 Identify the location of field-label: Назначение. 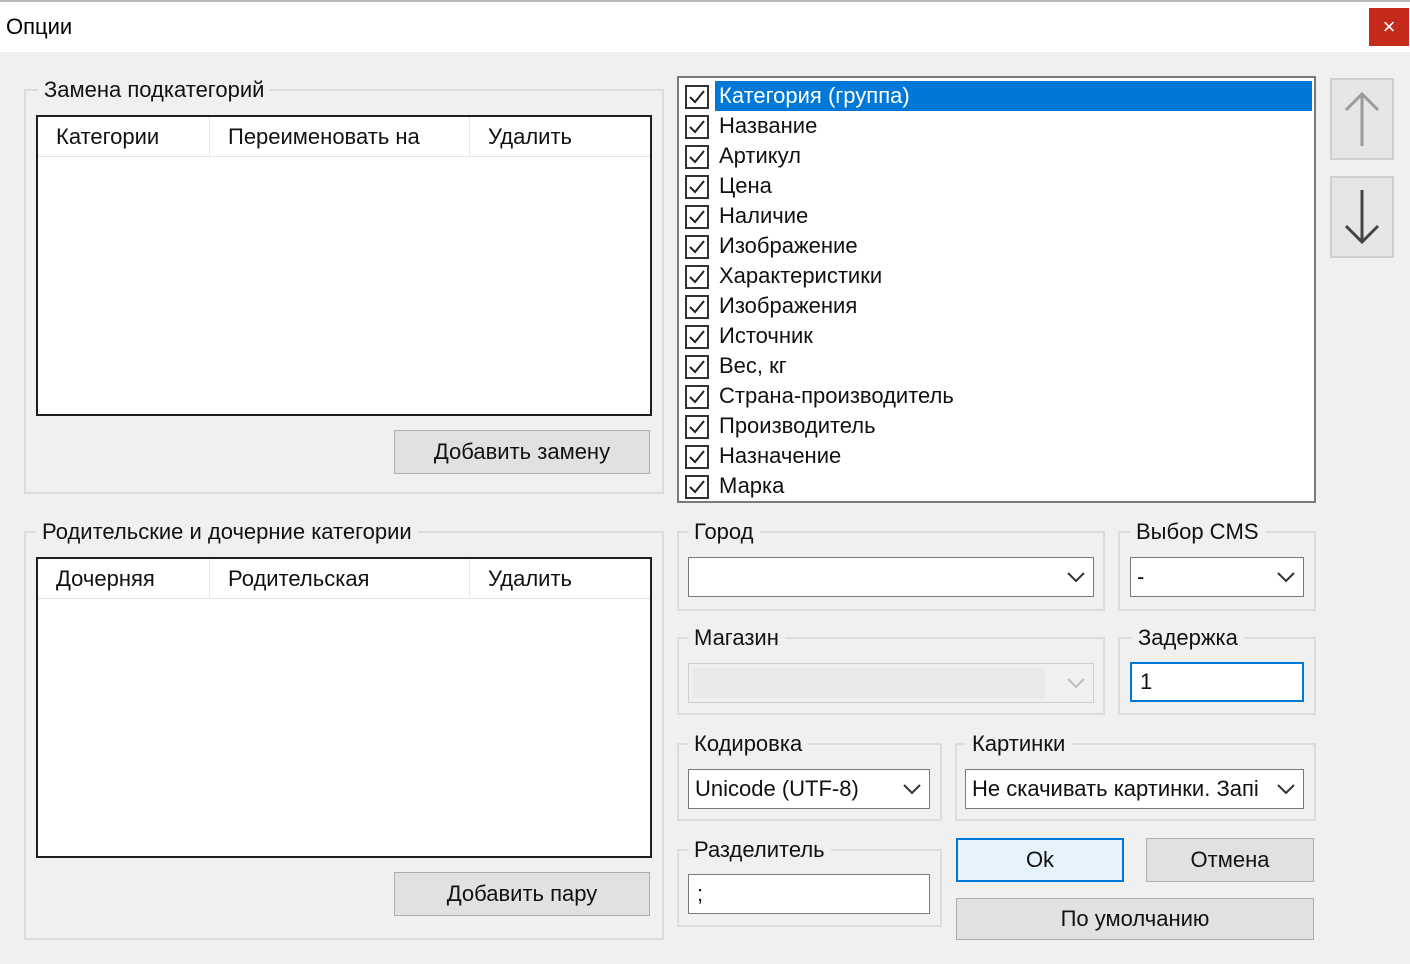
(780, 455).